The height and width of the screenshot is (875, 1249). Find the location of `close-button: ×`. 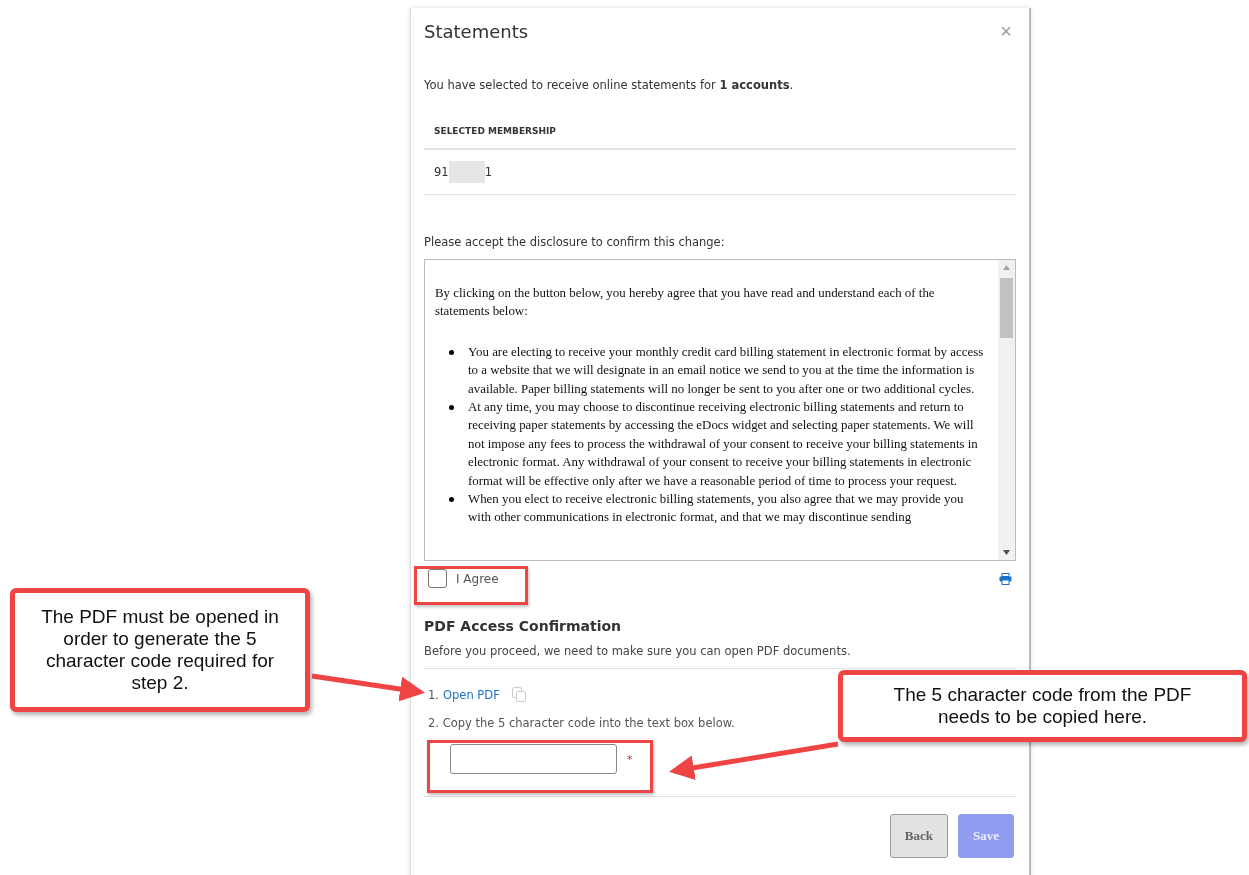

close-button: × is located at coordinates (1006, 31).